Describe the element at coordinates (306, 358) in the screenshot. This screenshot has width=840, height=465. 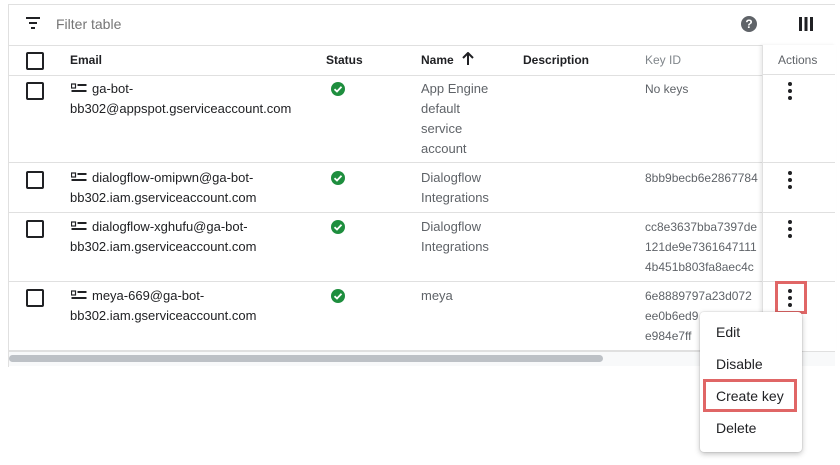
I see `scrollbar-thumb` at that location.